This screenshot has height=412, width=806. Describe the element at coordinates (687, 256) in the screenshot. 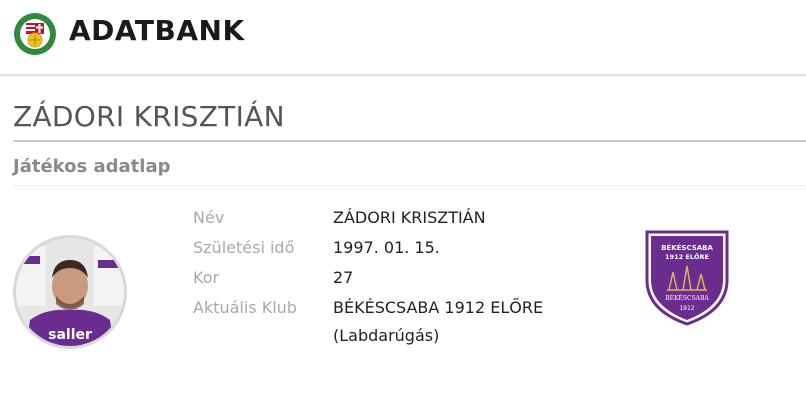

I see `crest-text-mid: 1912 ELŐRE` at that location.